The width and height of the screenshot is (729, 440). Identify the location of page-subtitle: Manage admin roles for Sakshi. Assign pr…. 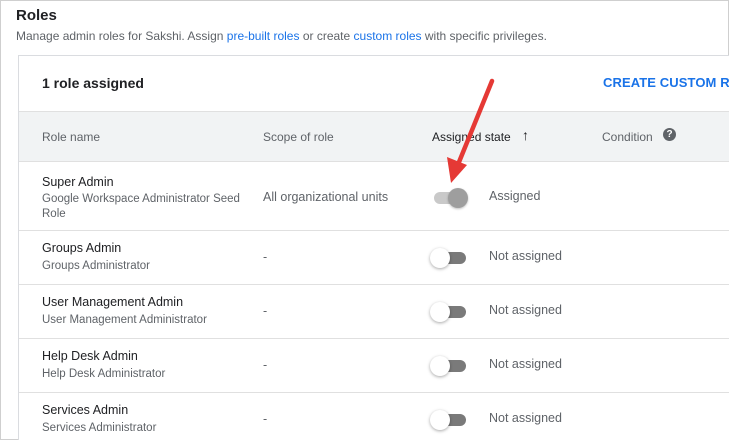
(281, 36).